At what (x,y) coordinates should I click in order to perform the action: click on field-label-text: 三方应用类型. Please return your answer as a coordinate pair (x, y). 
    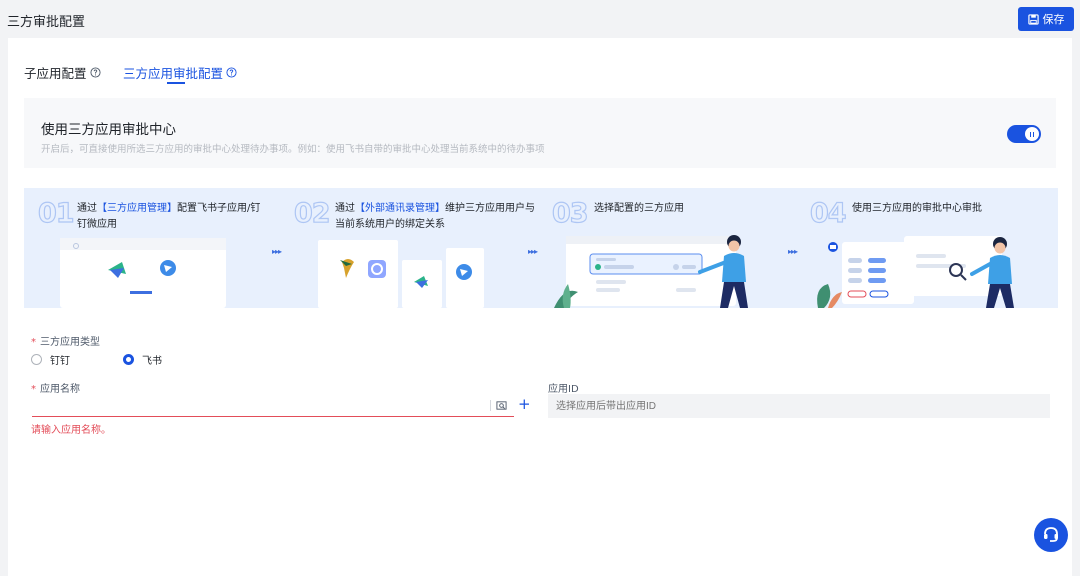
    Looking at the image, I should click on (70, 342).